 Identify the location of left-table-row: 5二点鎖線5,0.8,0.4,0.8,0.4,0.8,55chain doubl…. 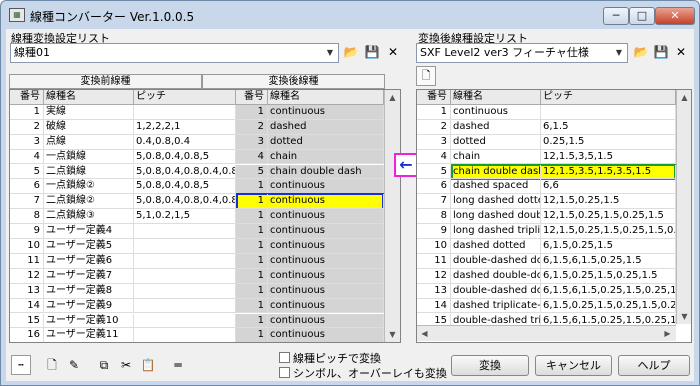
(205, 172).